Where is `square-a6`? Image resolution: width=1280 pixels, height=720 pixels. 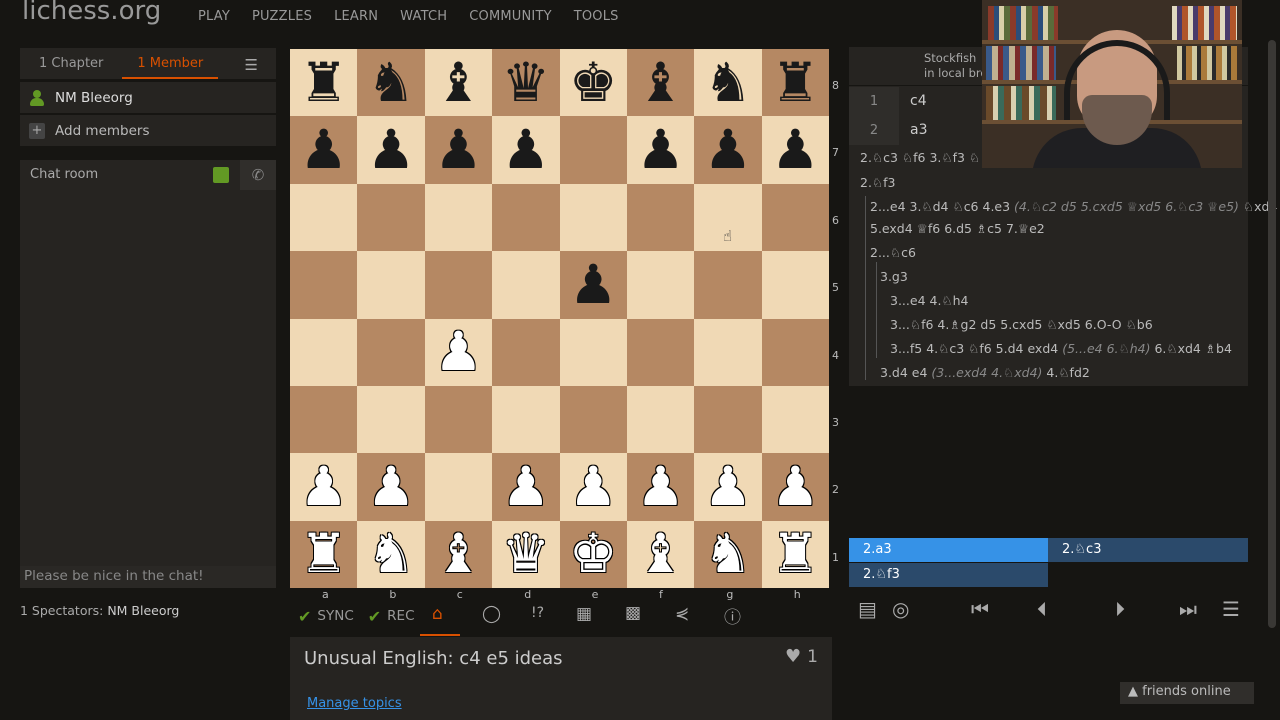 square-a6 is located at coordinates (324, 217).